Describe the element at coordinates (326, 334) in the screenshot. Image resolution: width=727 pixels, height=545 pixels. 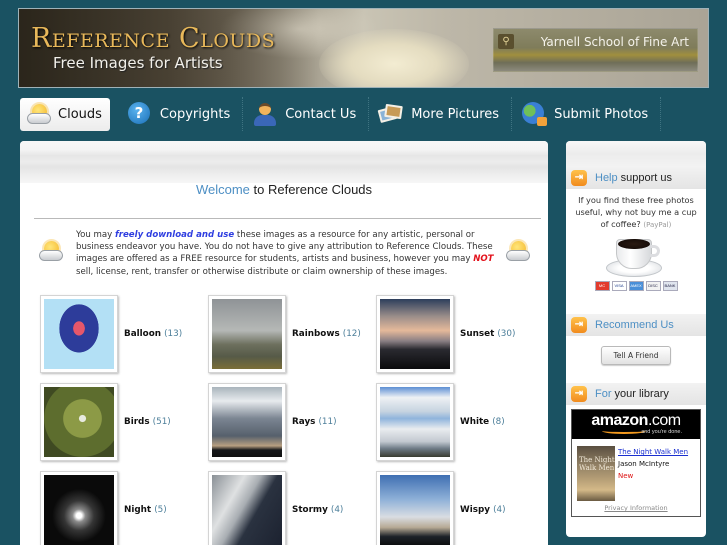
I see `category-label: Rainbows (12)` at that location.